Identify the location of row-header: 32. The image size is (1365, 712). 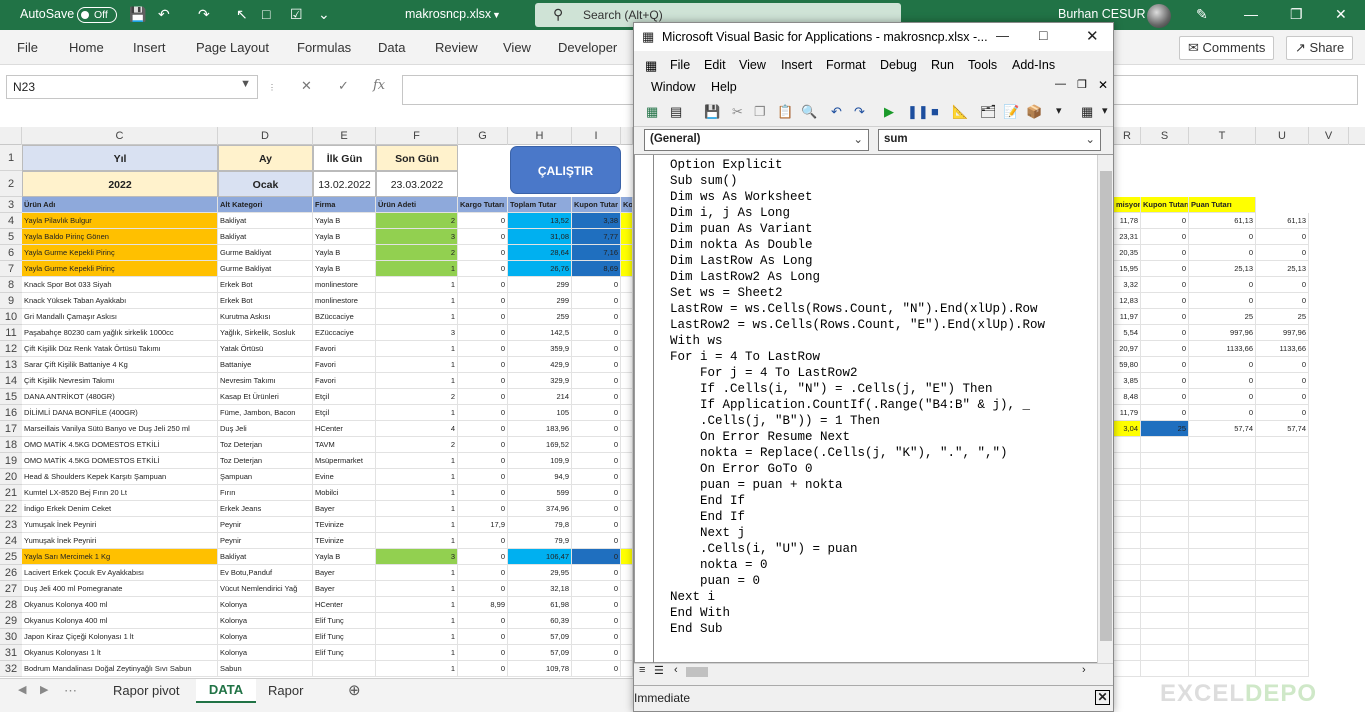
(11, 669).